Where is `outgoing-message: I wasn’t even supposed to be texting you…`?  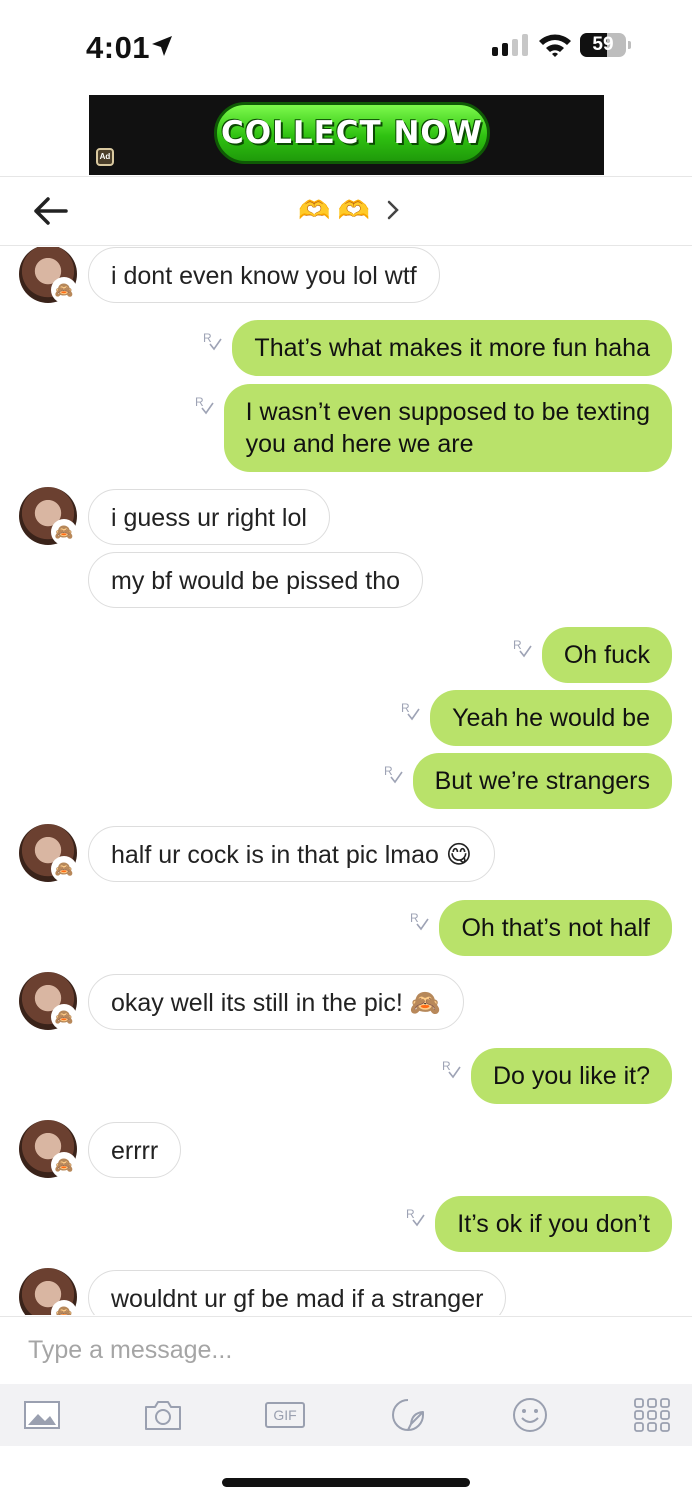
outgoing-message: I wasn’t even supposed to be texting you… is located at coordinates (447, 428).